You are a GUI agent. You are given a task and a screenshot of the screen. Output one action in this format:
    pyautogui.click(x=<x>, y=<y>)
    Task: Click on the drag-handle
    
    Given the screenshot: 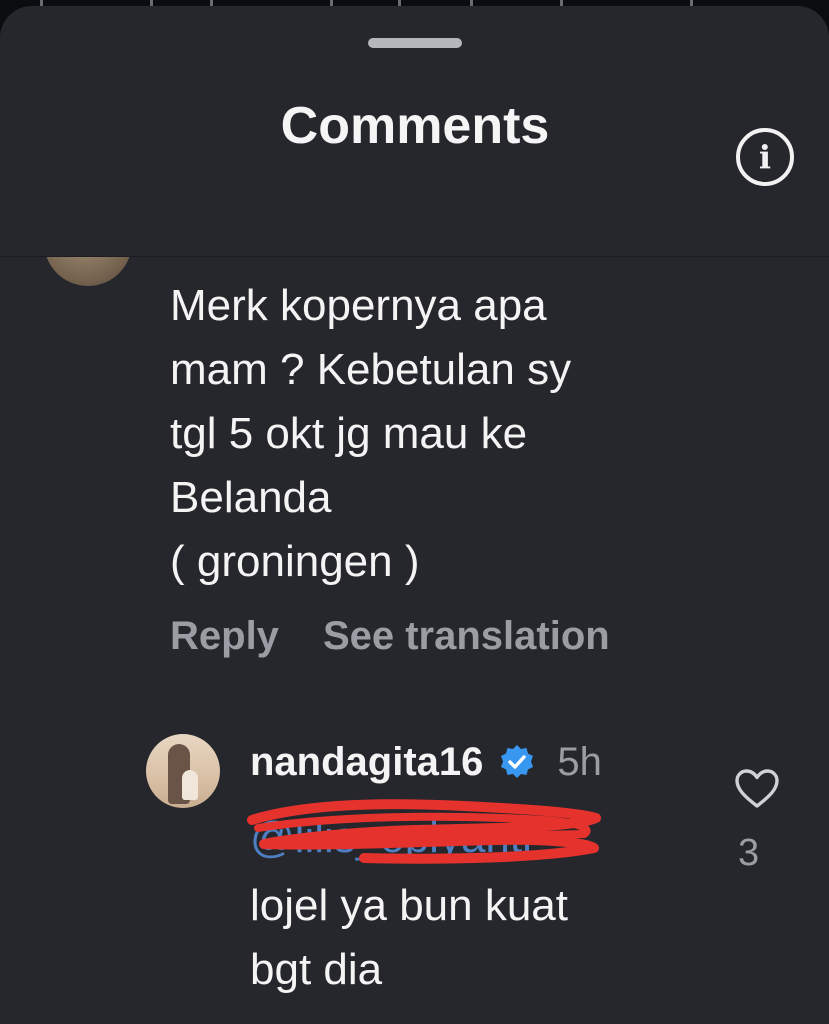 What is the action you would take?
    pyautogui.click(x=415, y=43)
    